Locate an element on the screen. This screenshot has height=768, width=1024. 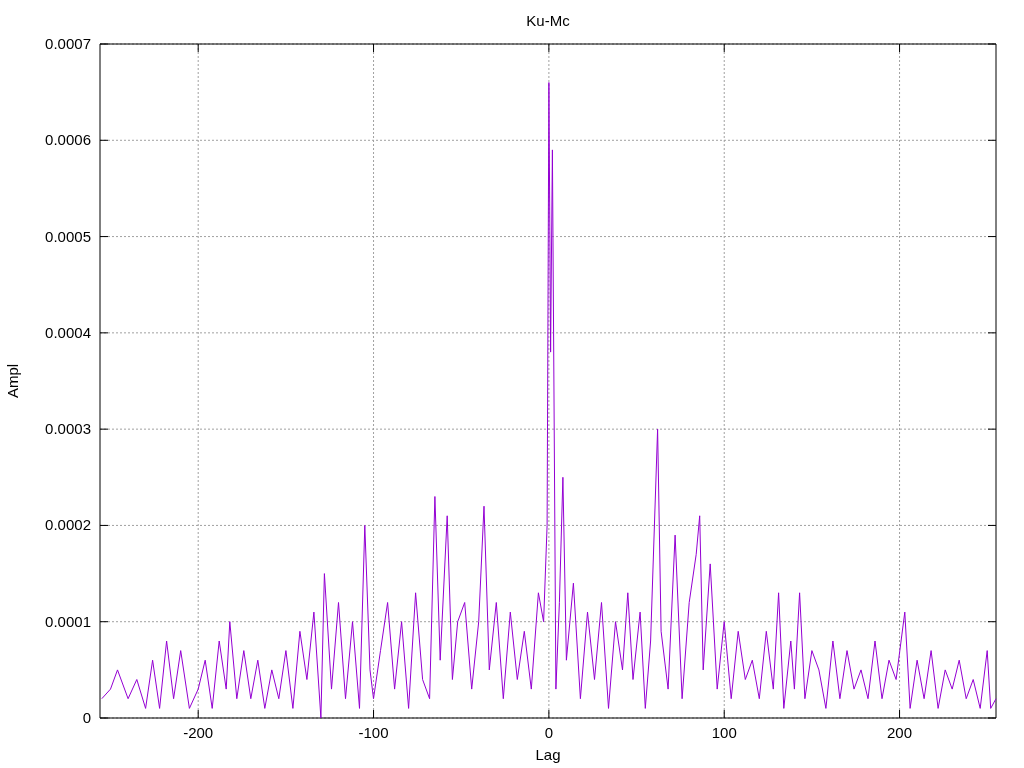
tick-label: 100 is located at coordinates (724, 732).